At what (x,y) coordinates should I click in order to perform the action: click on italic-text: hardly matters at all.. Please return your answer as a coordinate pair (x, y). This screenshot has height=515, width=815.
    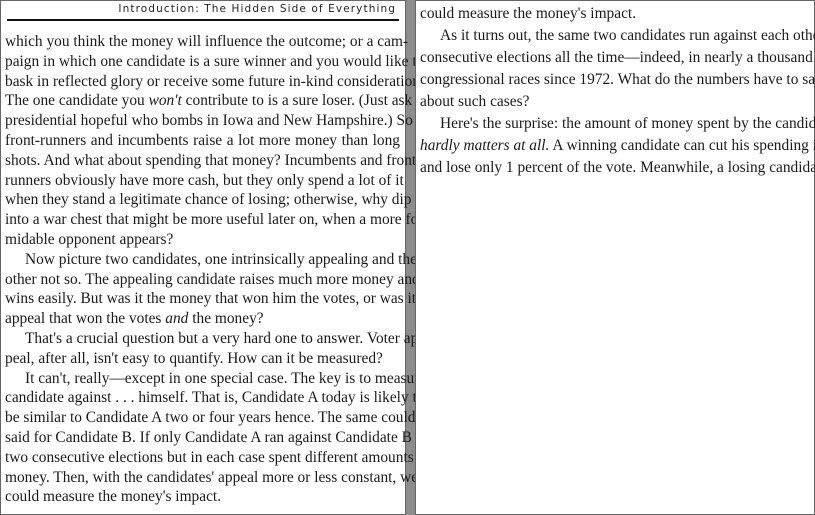
    Looking at the image, I should click on (485, 145).